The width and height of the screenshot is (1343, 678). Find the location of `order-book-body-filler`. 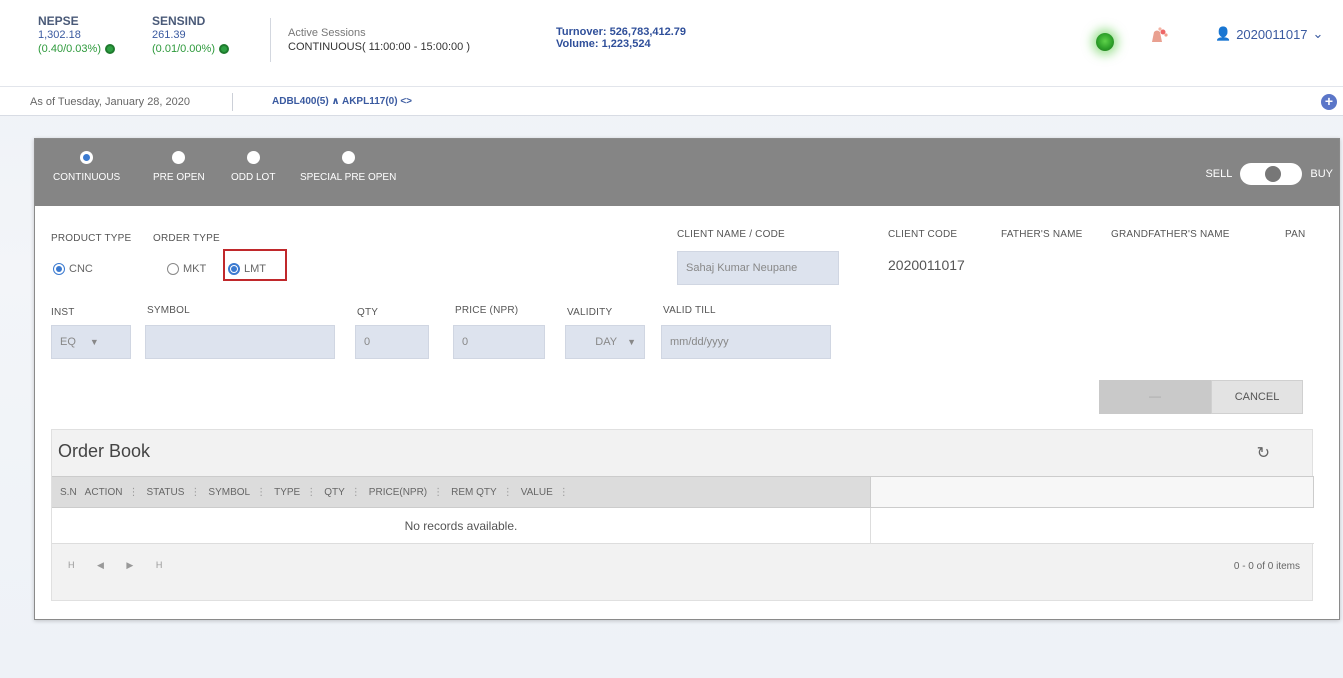

order-book-body-filler is located at coordinates (1092, 526).